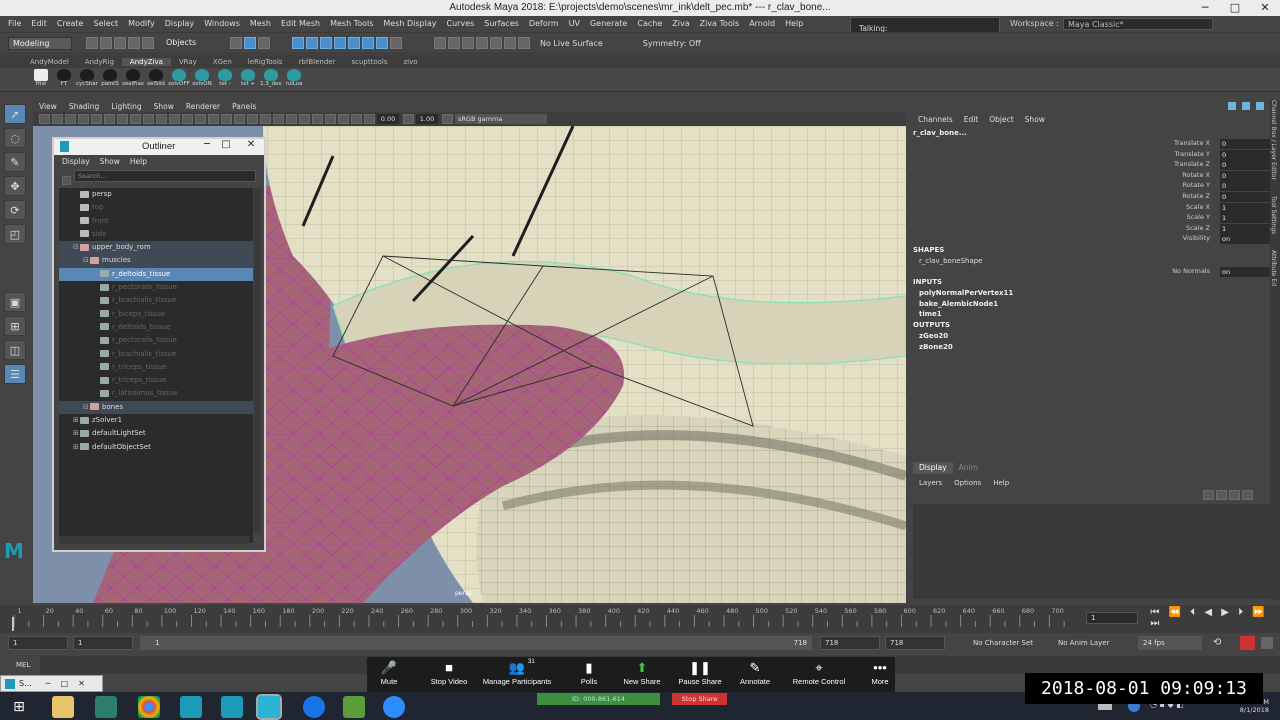 The width and height of the screenshot is (1280, 720). What do you see at coordinates (19, 707) in the screenshot?
I see `windows-start-icon: ⊞` at bounding box center [19, 707].